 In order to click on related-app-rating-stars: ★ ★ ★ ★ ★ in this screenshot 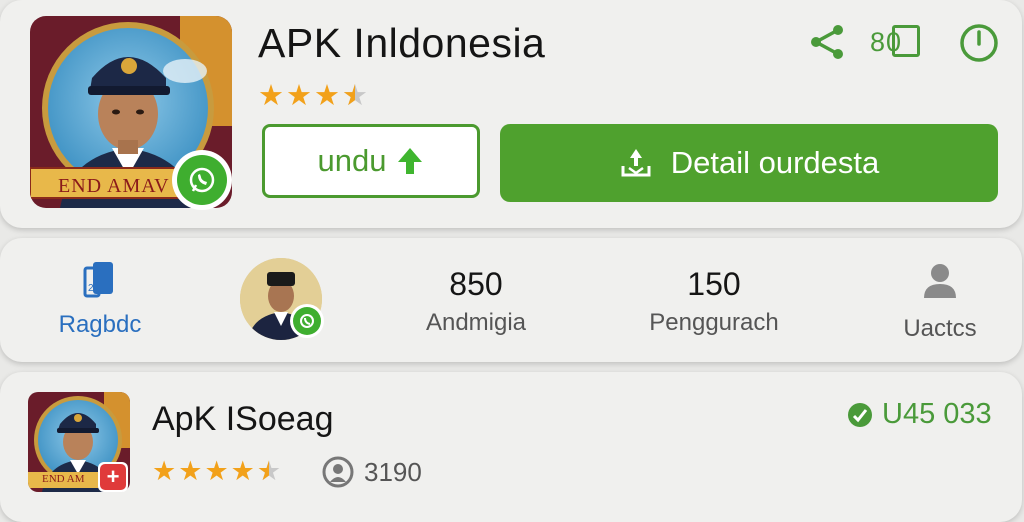, I will do `click(216, 471)`.